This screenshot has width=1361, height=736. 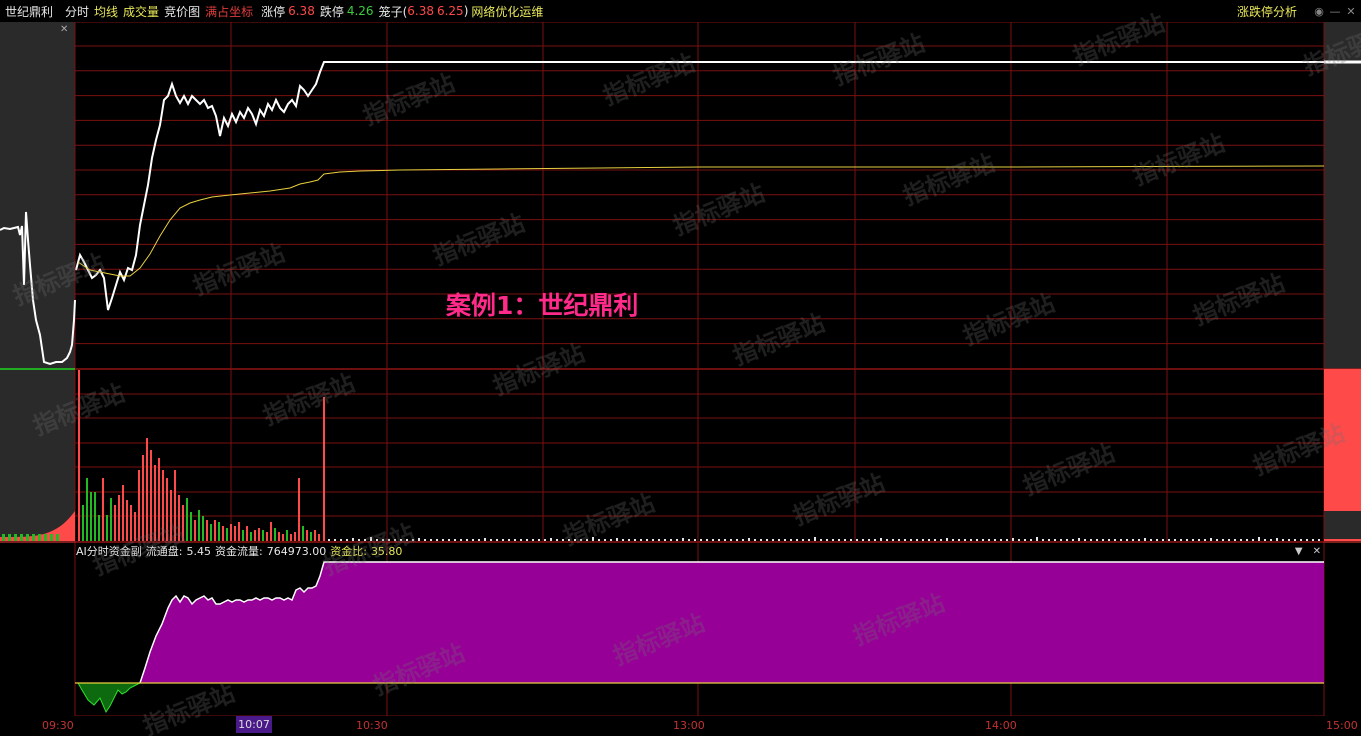 I want to click on subchart-title: AI分时资金副, so click(x=109, y=551).